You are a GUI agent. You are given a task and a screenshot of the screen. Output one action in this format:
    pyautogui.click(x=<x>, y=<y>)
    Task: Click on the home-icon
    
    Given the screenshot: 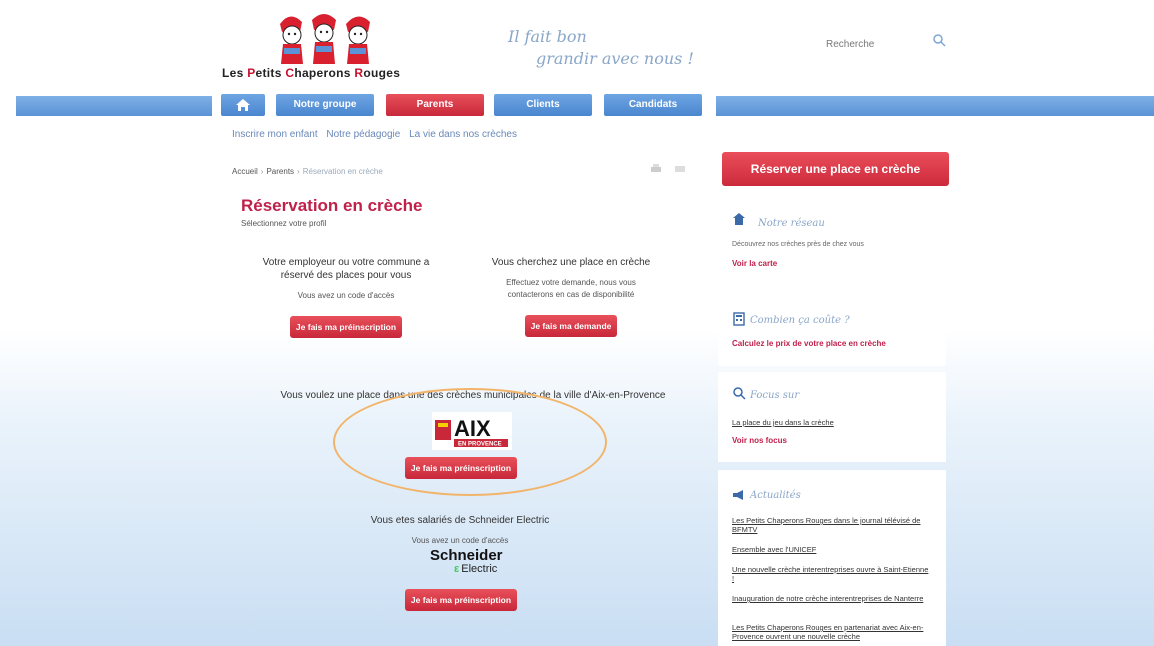 What is the action you would take?
    pyautogui.click(x=243, y=105)
    